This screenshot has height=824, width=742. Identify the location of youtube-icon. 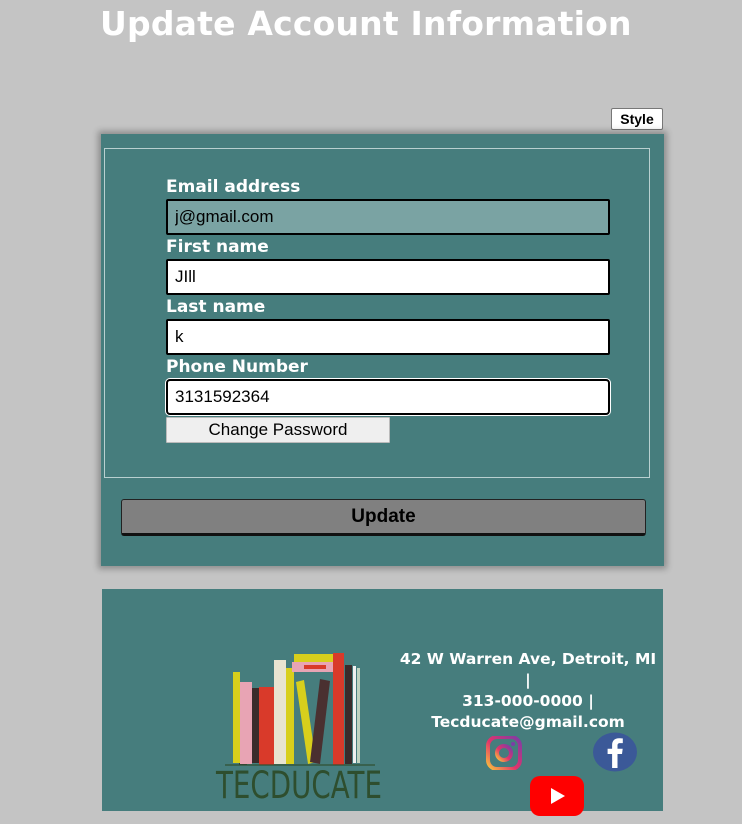
(557, 796).